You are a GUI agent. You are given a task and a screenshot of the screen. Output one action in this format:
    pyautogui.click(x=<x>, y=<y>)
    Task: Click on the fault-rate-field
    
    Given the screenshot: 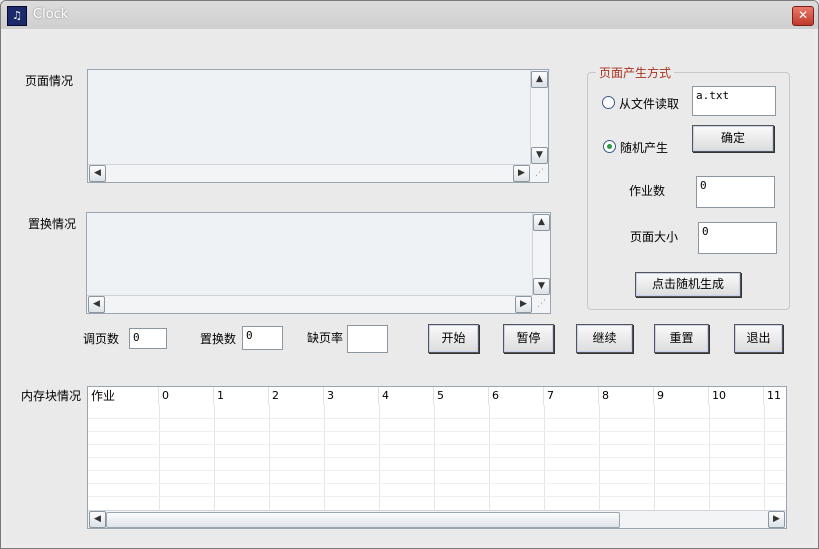 What is the action you would take?
    pyautogui.click(x=367, y=339)
    